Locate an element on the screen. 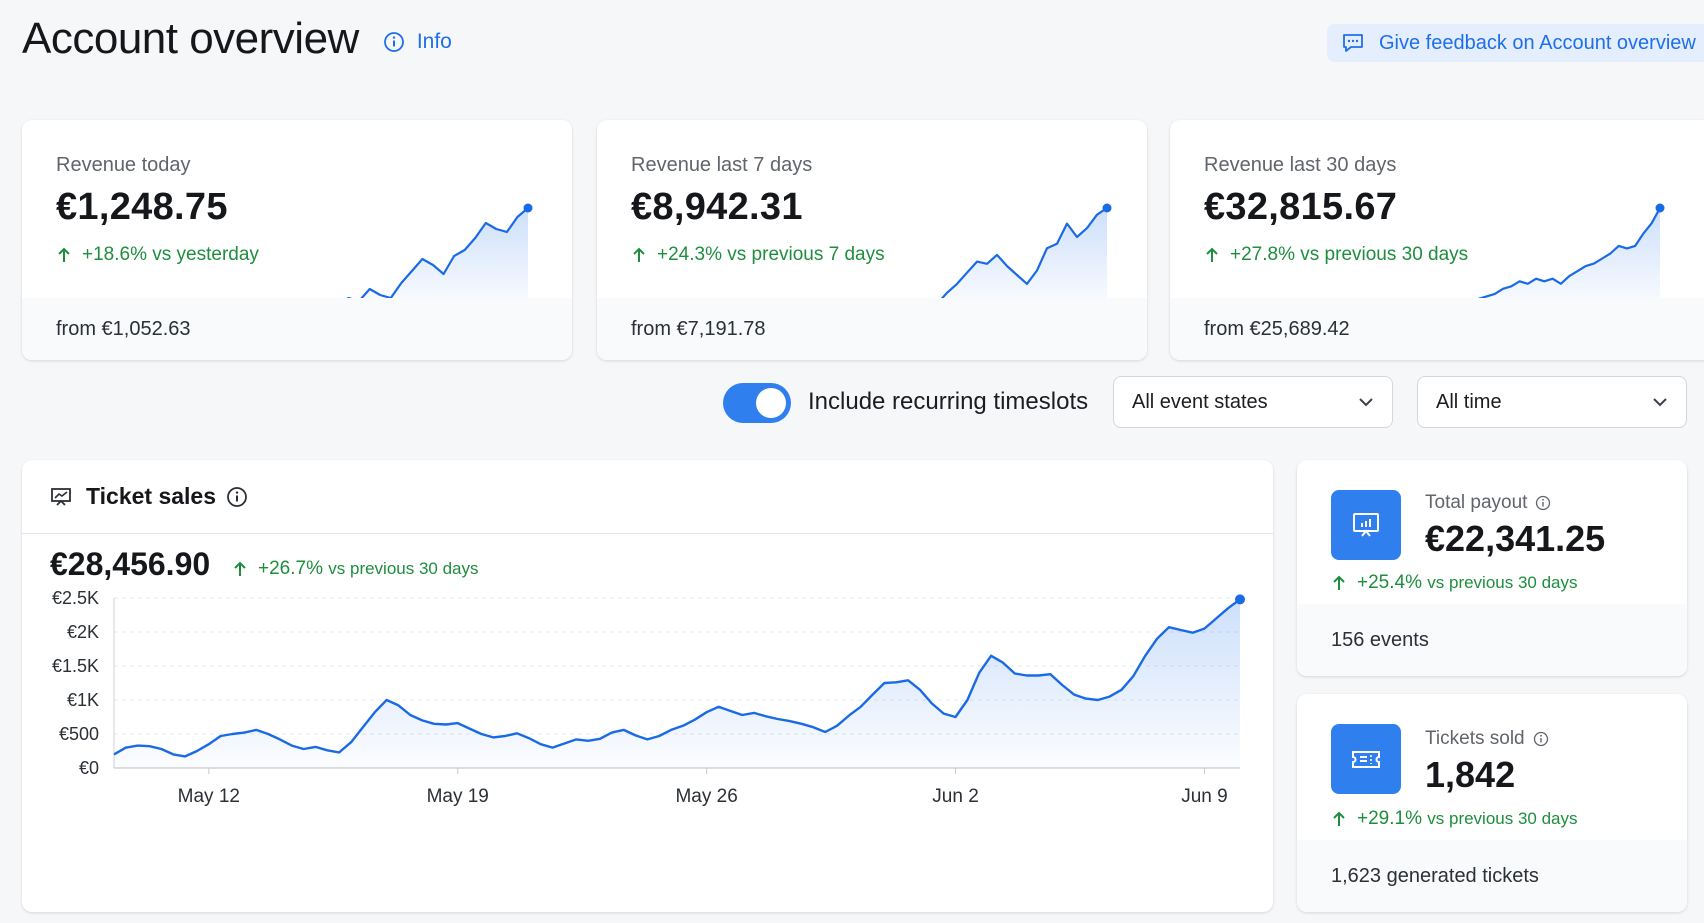 This screenshot has height=923, width=1704. card-trend: +25.4% vs previous 30 days is located at coordinates (1454, 583).